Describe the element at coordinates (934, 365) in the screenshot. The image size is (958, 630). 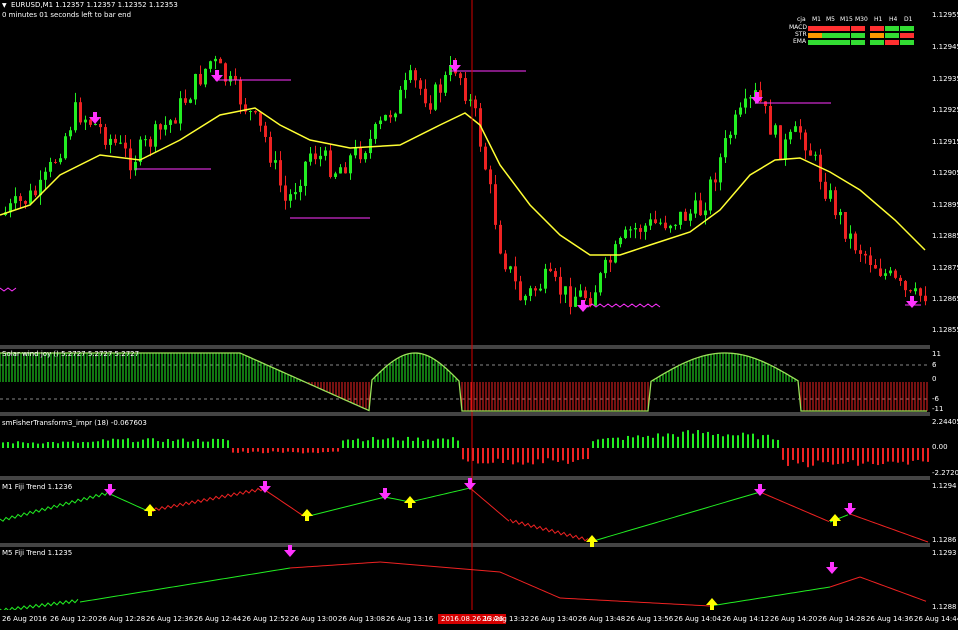
I see `solar-scale-label: 6` at that location.